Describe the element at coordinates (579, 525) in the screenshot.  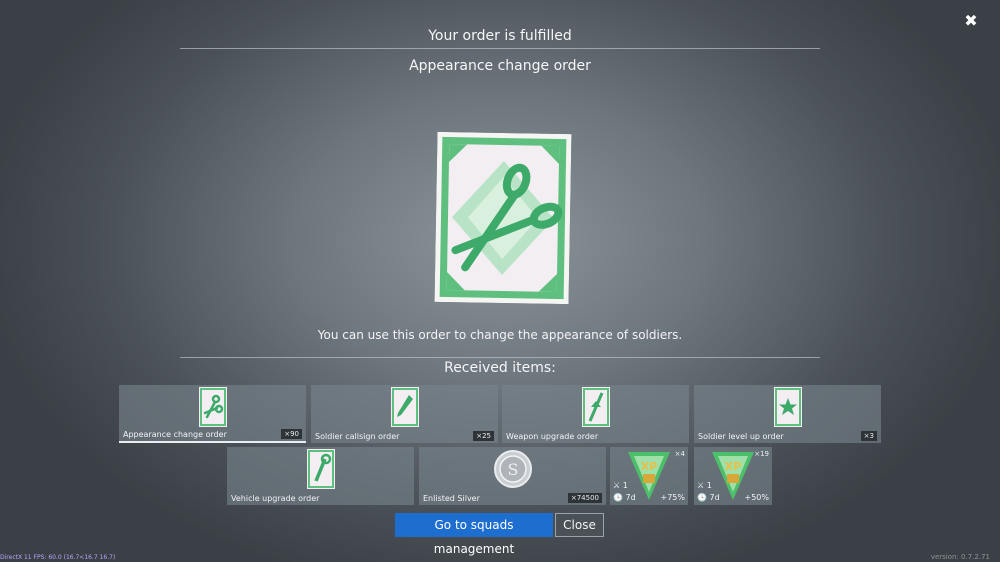
I see `close-button: Close` at that location.